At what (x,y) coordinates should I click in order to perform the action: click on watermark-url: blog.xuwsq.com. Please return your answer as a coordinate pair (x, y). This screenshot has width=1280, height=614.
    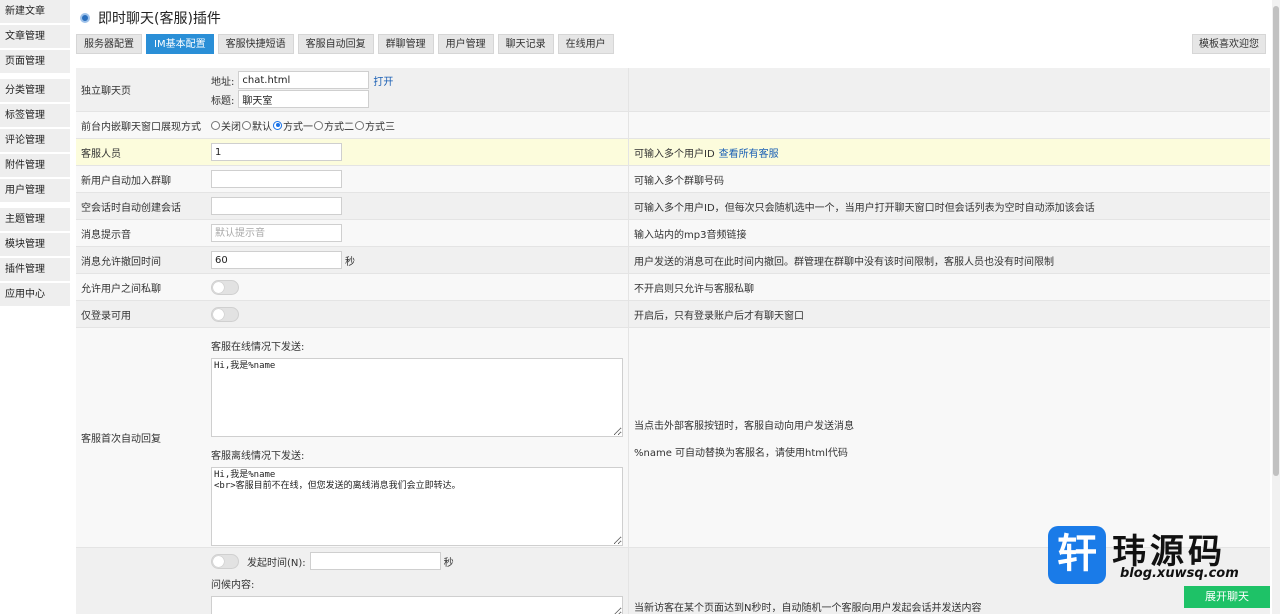
    Looking at the image, I should click on (1179, 573).